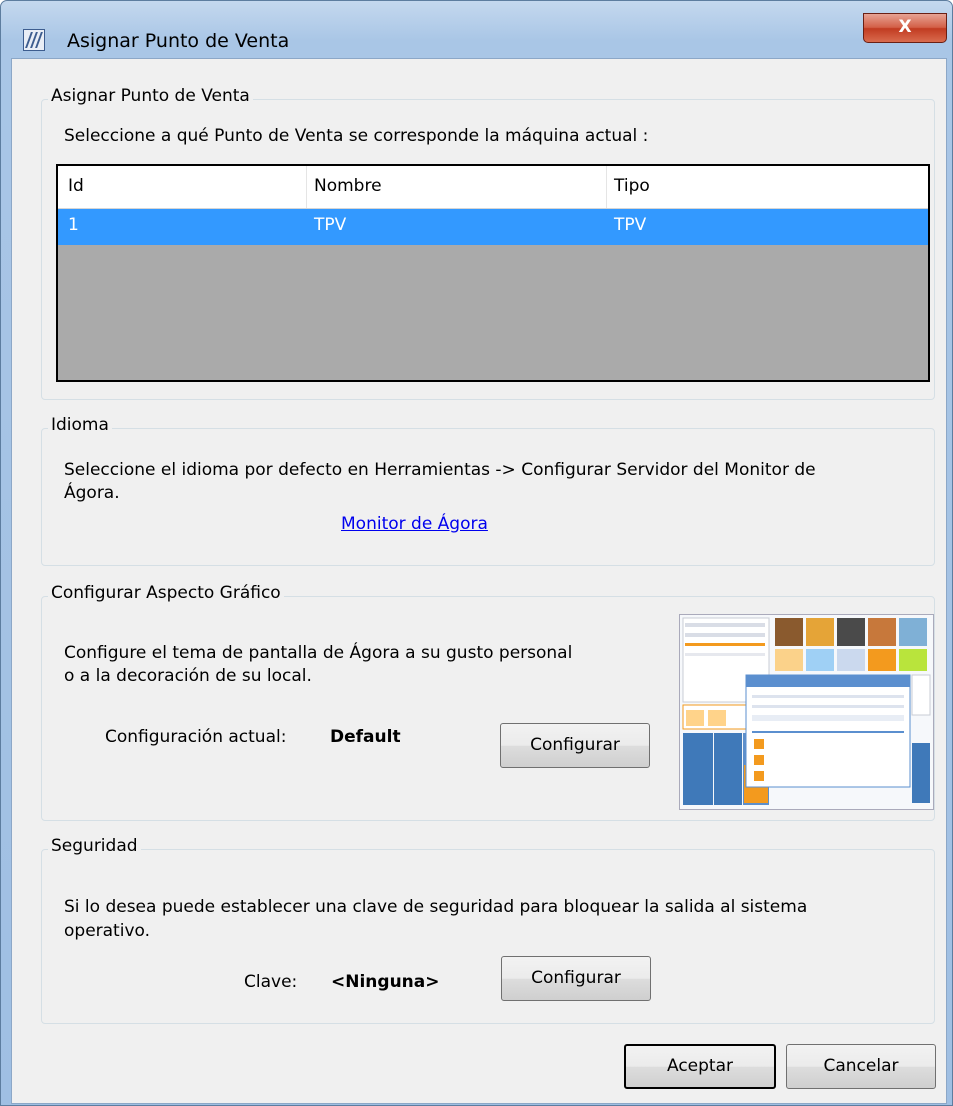 The width and height of the screenshot is (953, 1106). What do you see at coordinates (94, 846) in the screenshot?
I see `seguridad-group-legend: Seguridad` at bounding box center [94, 846].